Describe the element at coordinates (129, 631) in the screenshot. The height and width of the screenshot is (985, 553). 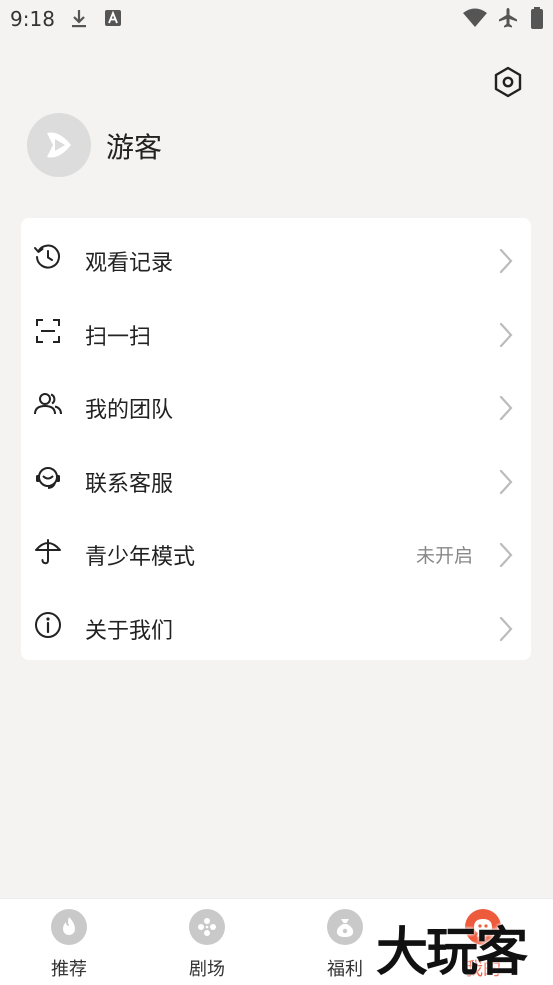
I see `menu-item-label: 关于我们` at that location.